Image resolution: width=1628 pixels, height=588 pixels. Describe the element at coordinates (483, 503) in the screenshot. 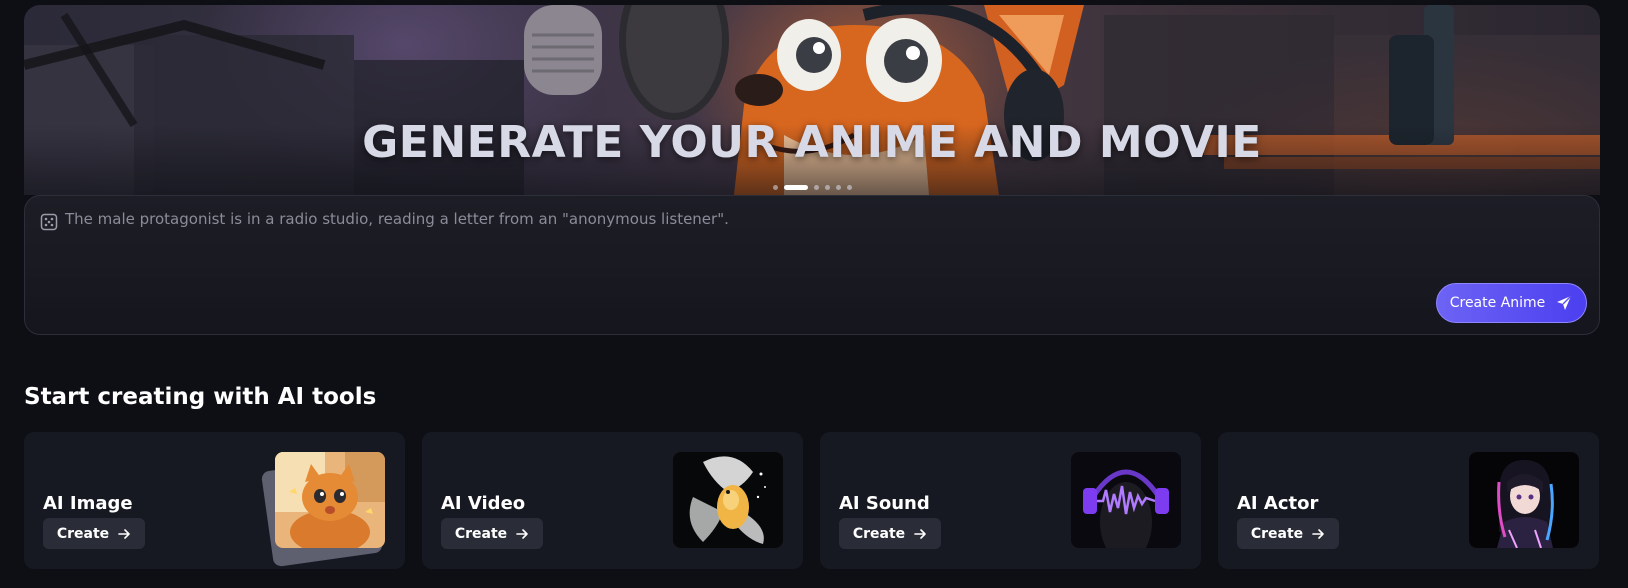

I see `tool-name: AI Video` at that location.